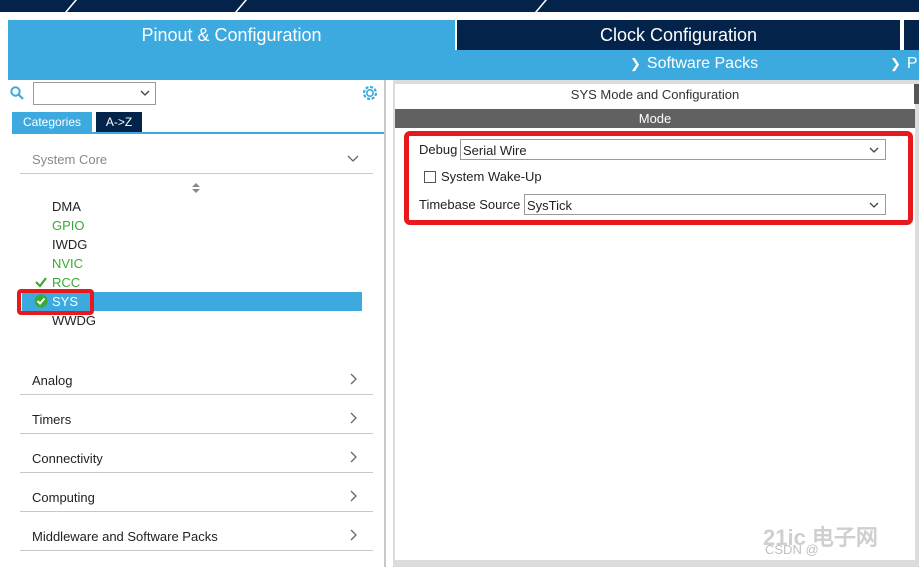  I want to click on tab-clock-label: Clock Configuration, so click(678, 35).